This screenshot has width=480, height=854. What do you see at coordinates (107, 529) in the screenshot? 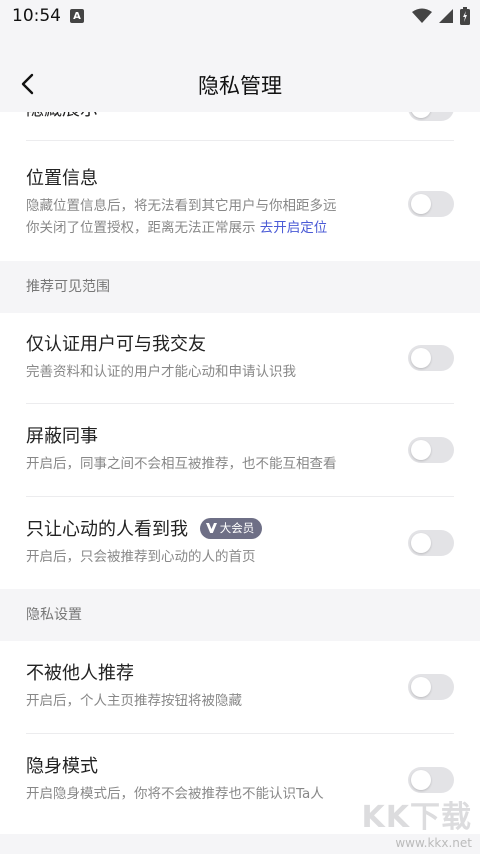
I see `crush-only-label: 只让心动的人看到我` at bounding box center [107, 529].